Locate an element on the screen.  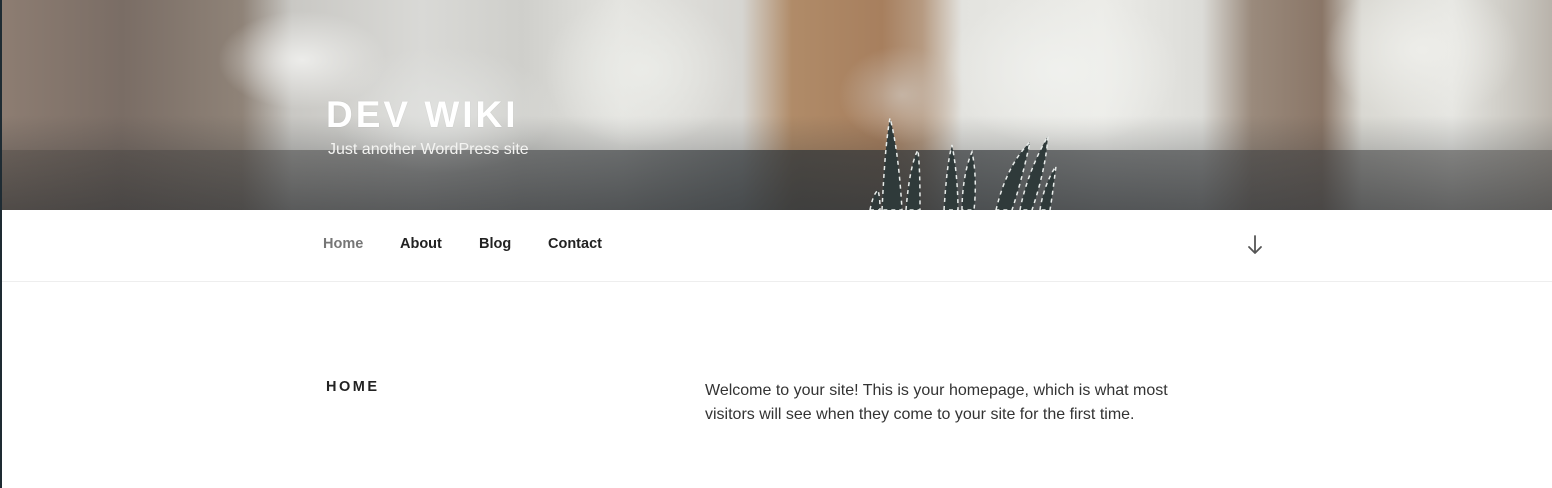
arrow-down-icon is located at coordinates (1255, 245).